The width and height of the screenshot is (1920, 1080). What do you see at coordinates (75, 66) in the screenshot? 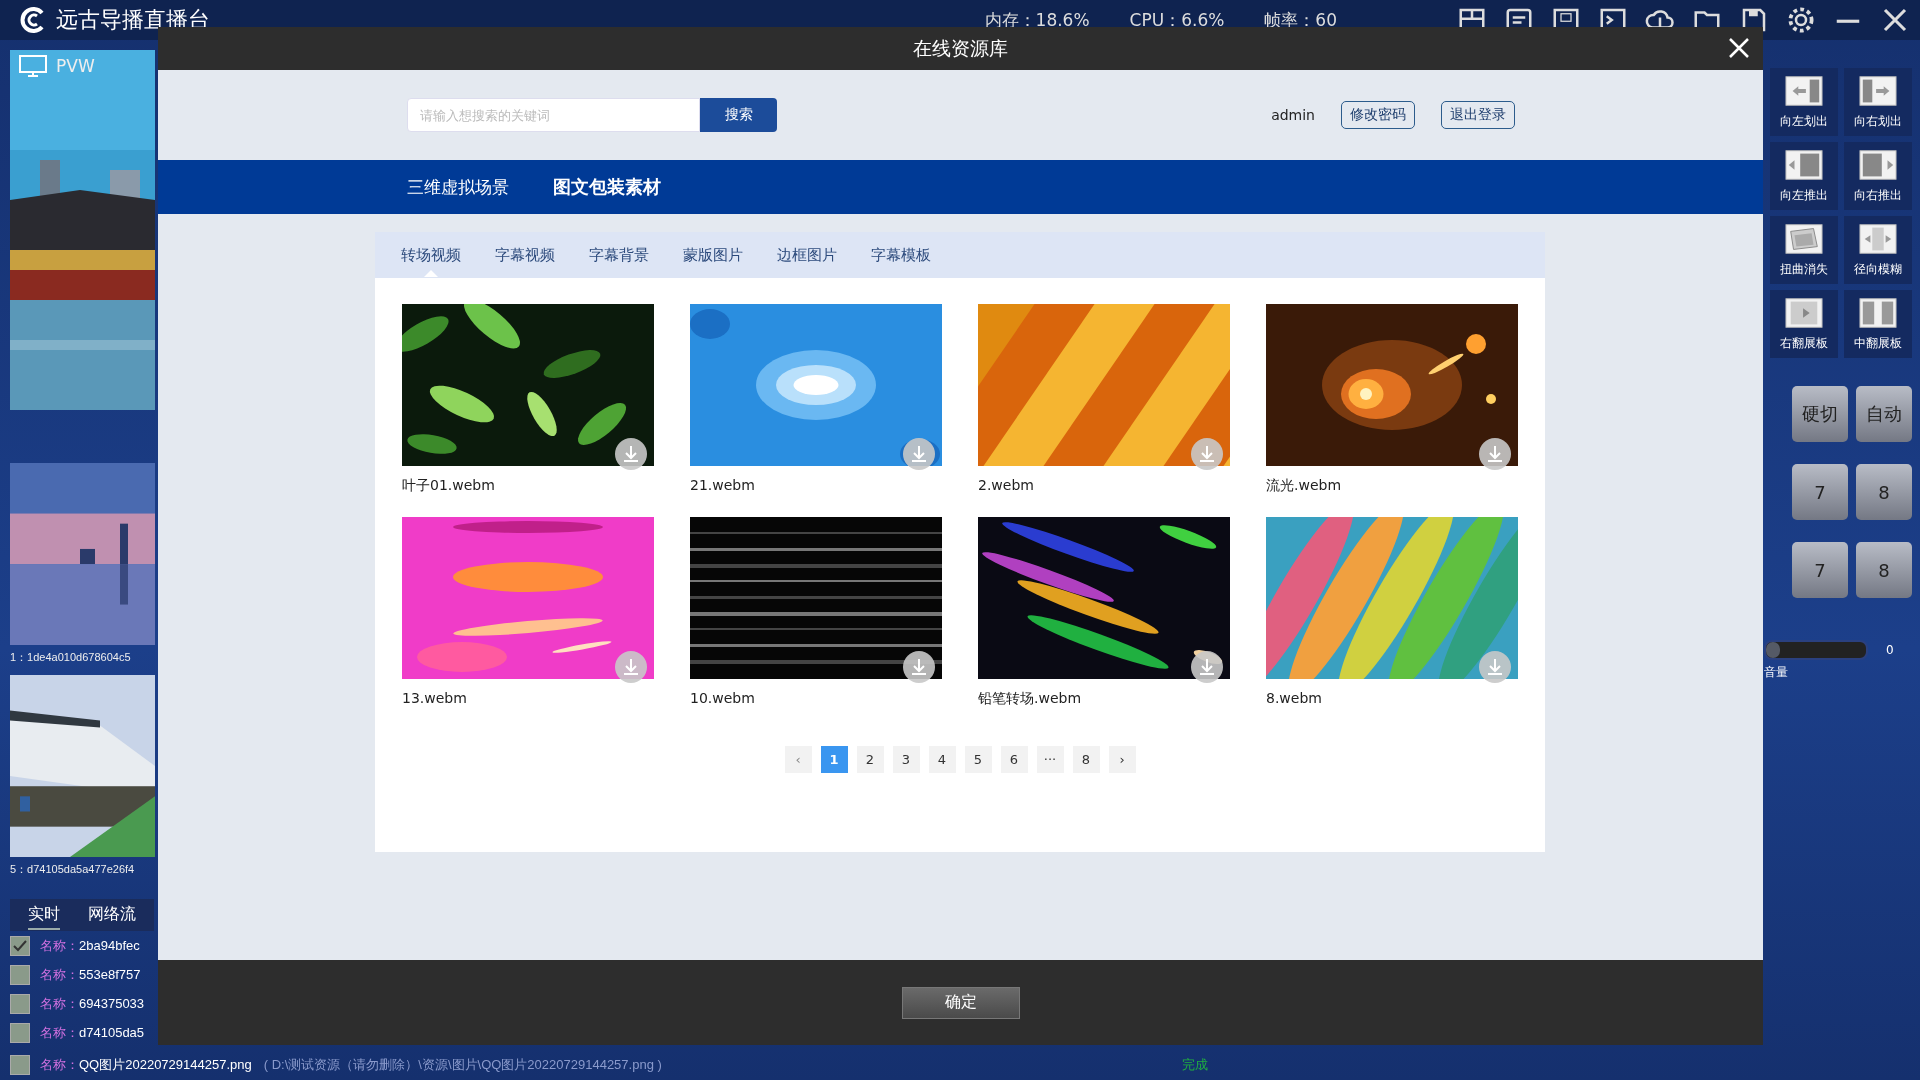
I see `preview-label: PVW` at bounding box center [75, 66].